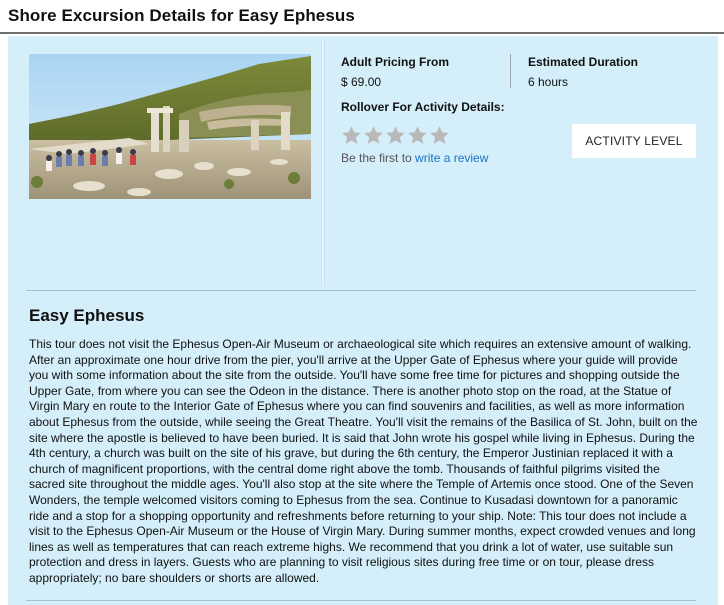  Describe the element at coordinates (423, 107) in the screenshot. I see `rollover-label: Rollover For Activity Details:` at that location.